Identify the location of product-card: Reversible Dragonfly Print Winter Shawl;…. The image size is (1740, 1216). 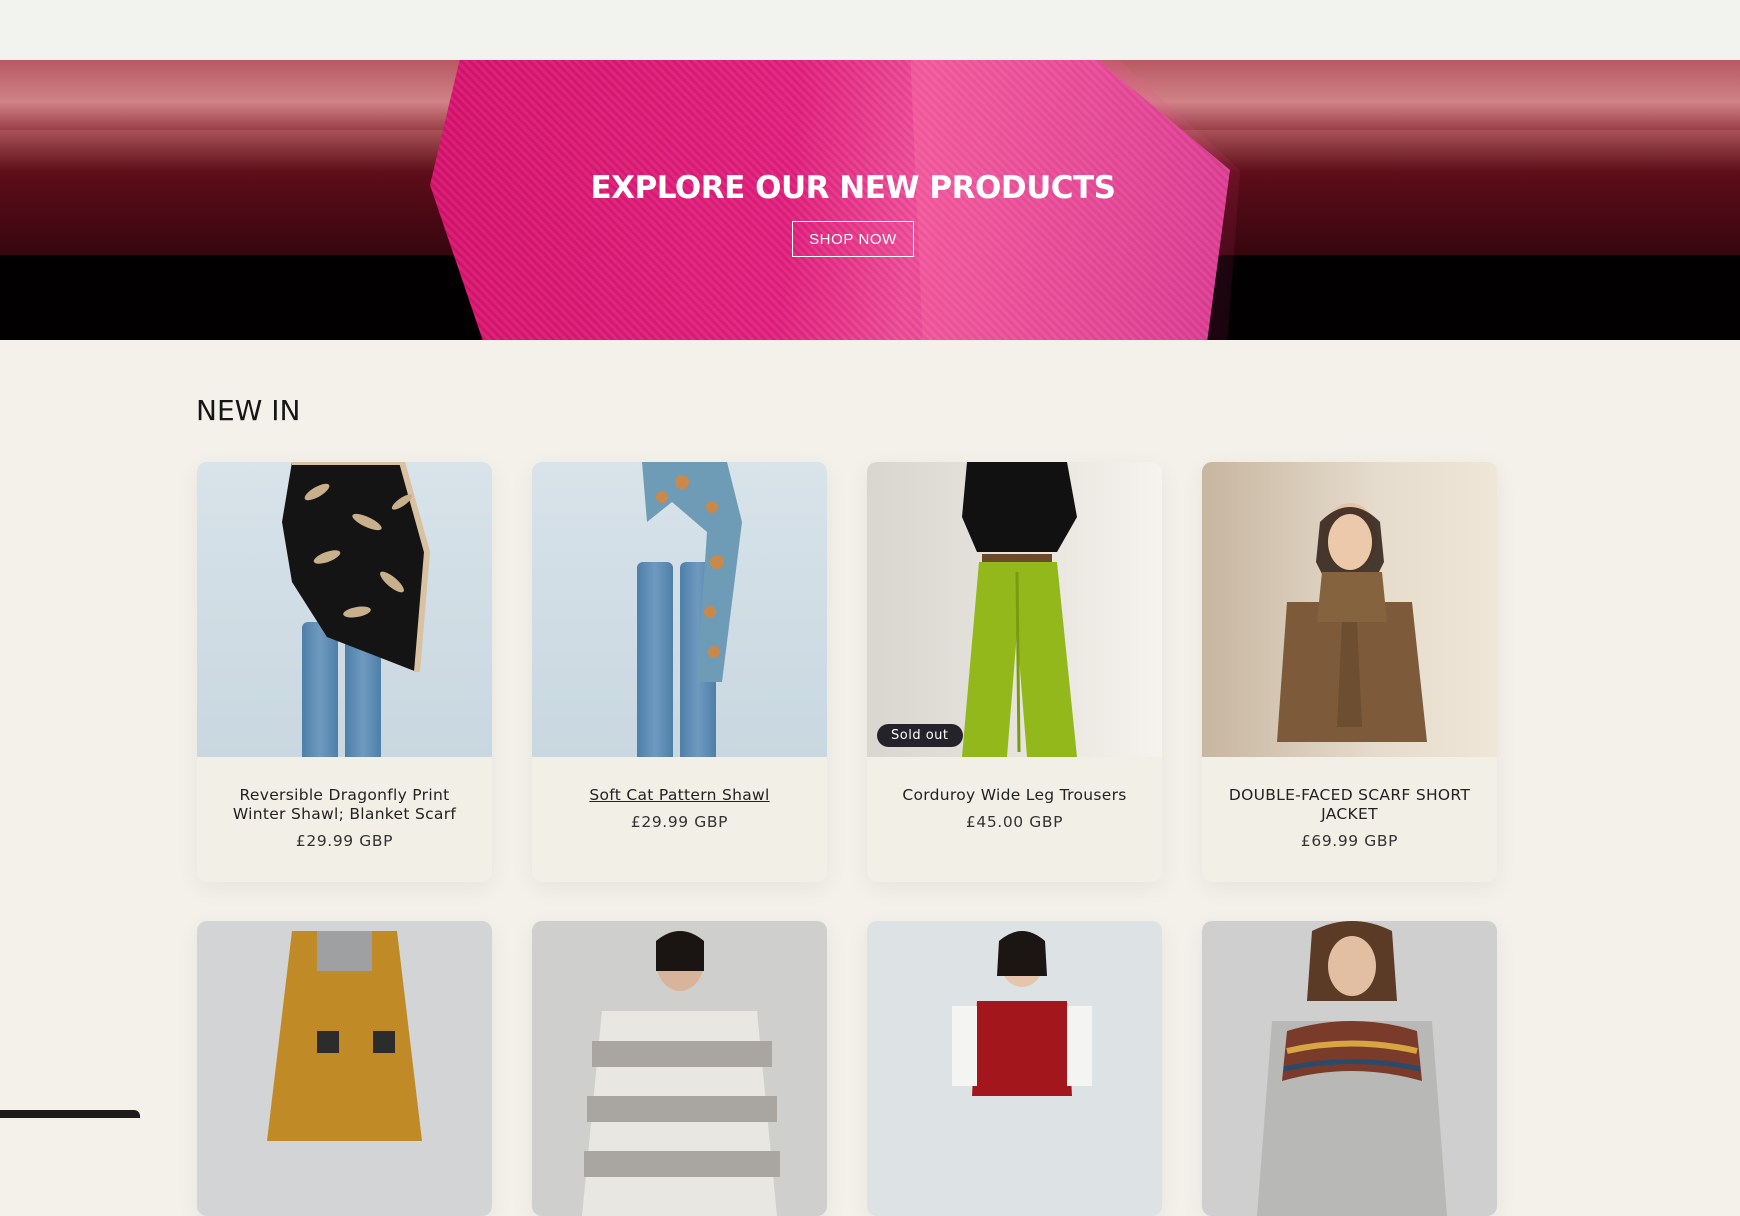
(344, 672).